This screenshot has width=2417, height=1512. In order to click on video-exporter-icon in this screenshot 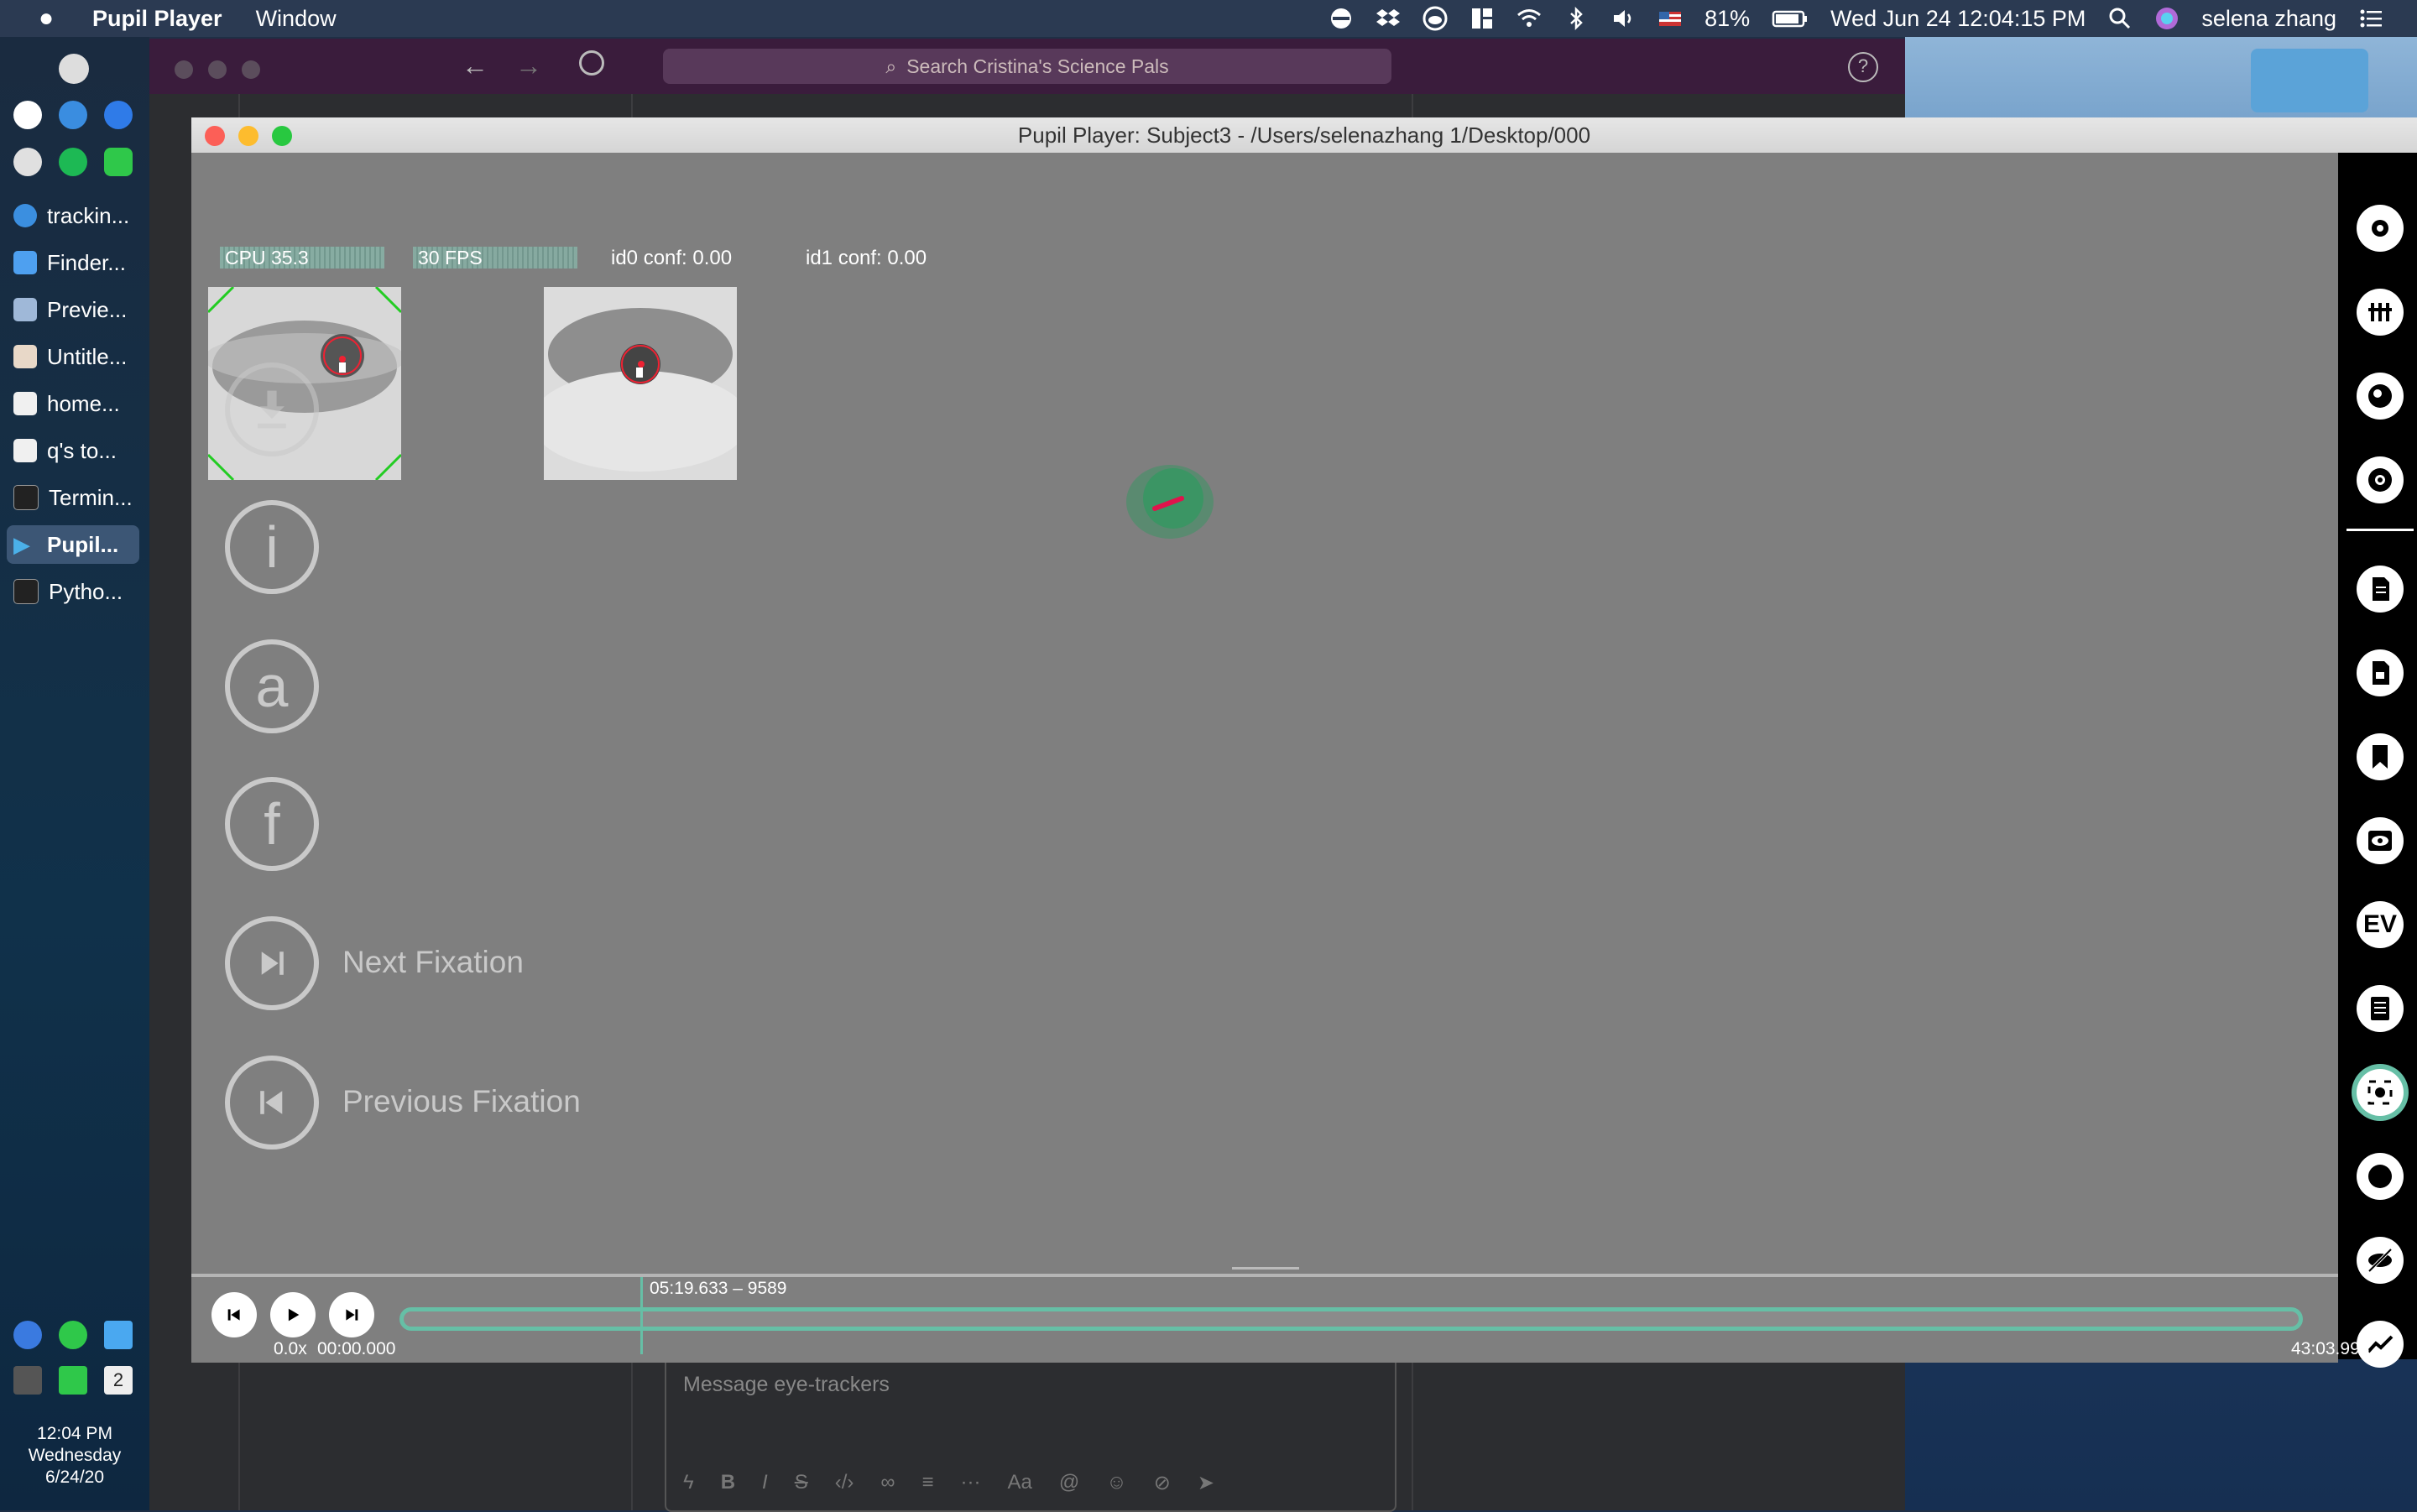, I will do `click(2380, 672)`.